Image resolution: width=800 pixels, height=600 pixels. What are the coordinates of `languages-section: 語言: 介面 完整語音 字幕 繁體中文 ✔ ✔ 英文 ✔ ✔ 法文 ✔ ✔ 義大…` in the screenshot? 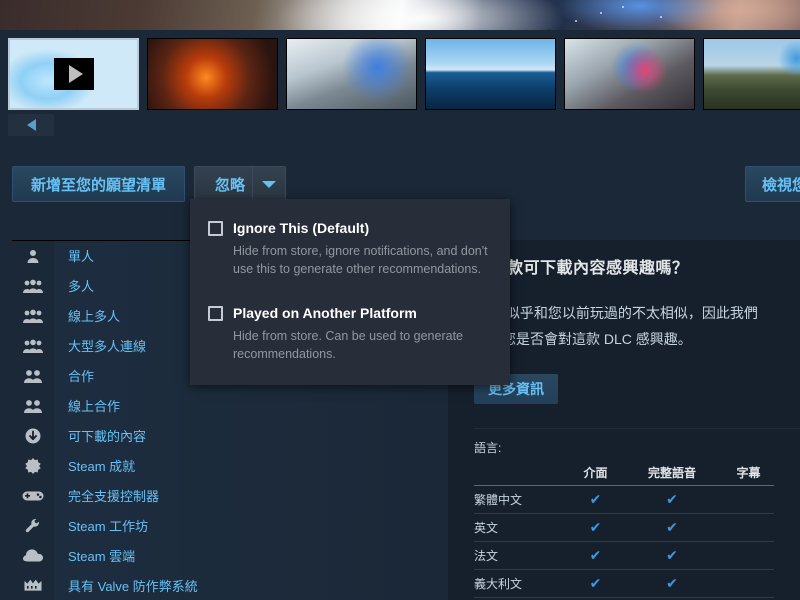 It's located at (637, 514).